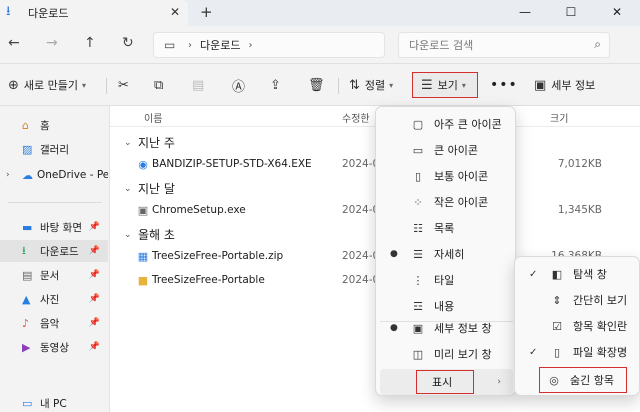  Describe the element at coordinates (418, 306) in the screenshot. I see `content-icon: ☲` at that location.